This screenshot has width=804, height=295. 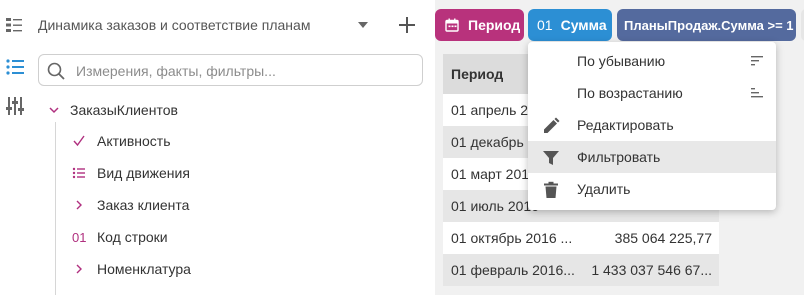 What do you see at coordinates (551, 189) in the screenshot?
I see `trash-icon` at bounding box center [551, 189].